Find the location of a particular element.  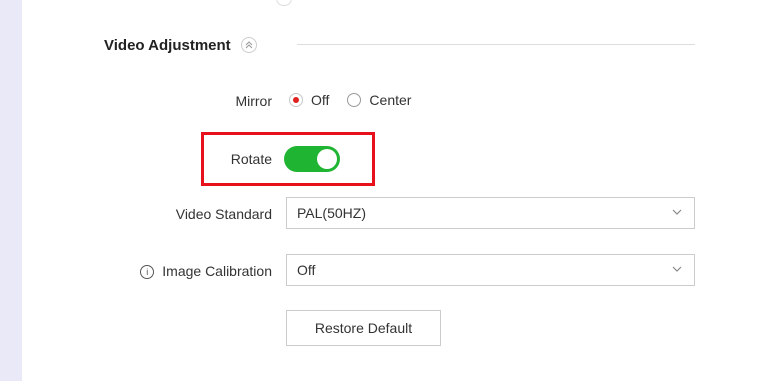

video-standard-value: PAL(50HZ) is located at coordinates (331, 213).